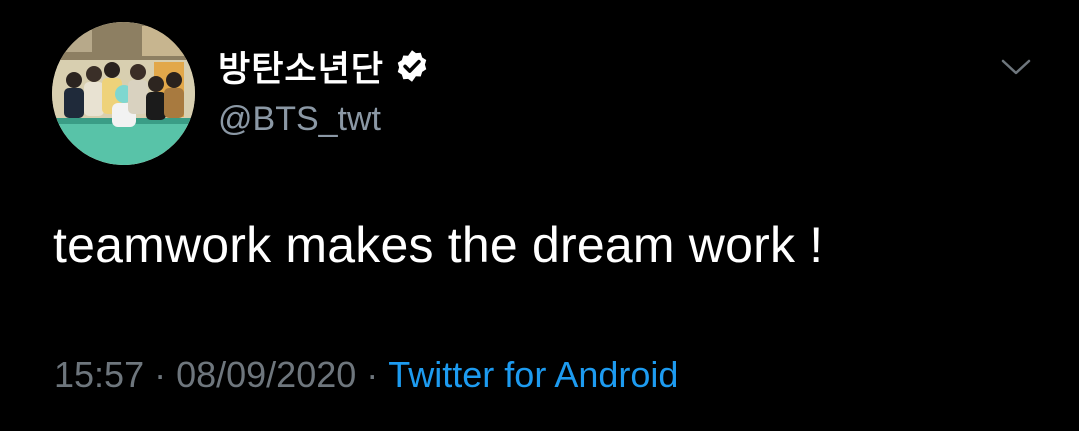 The height and width of the screenshot is (431, 1079). What do you see at coordinates (266, 375) in the screenshot?
I see `tweet-date: 08/09/2020` at bounding box center [266, 375].